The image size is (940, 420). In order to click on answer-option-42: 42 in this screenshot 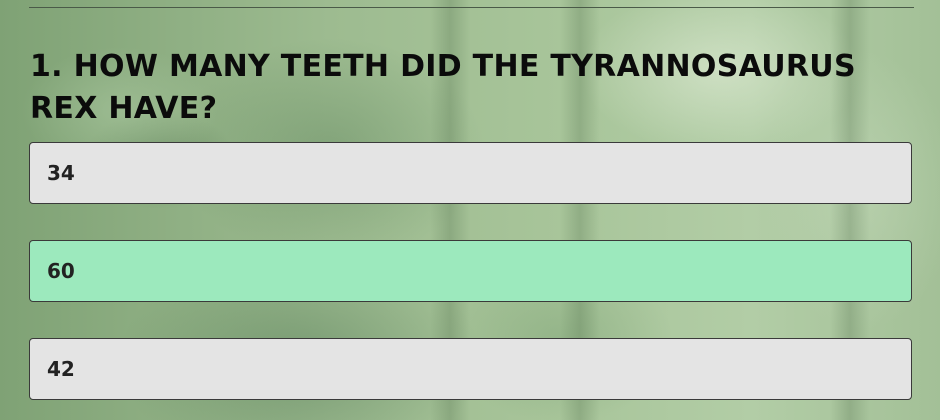, I will do `click(470, 369)`.